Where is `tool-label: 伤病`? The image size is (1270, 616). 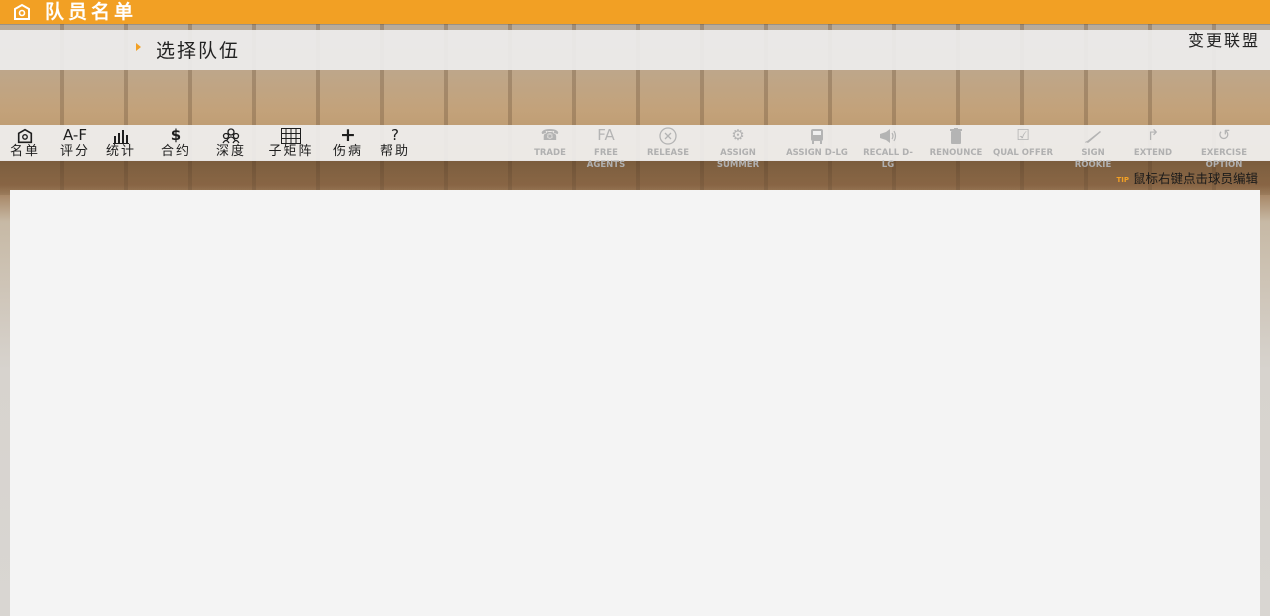
tool-label: 伤病 is located at coordinates (347, 151).